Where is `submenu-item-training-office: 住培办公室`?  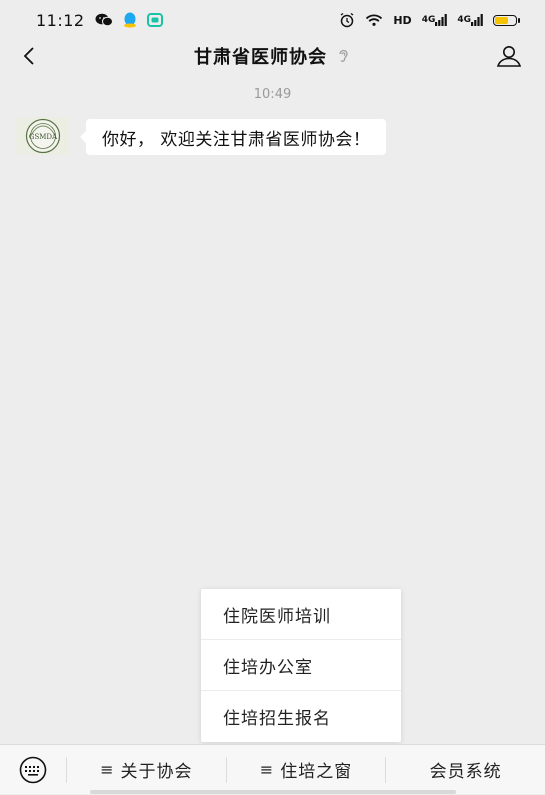
submenu-item-training-office: 住培办公室 is located at coordinates (301, 665).